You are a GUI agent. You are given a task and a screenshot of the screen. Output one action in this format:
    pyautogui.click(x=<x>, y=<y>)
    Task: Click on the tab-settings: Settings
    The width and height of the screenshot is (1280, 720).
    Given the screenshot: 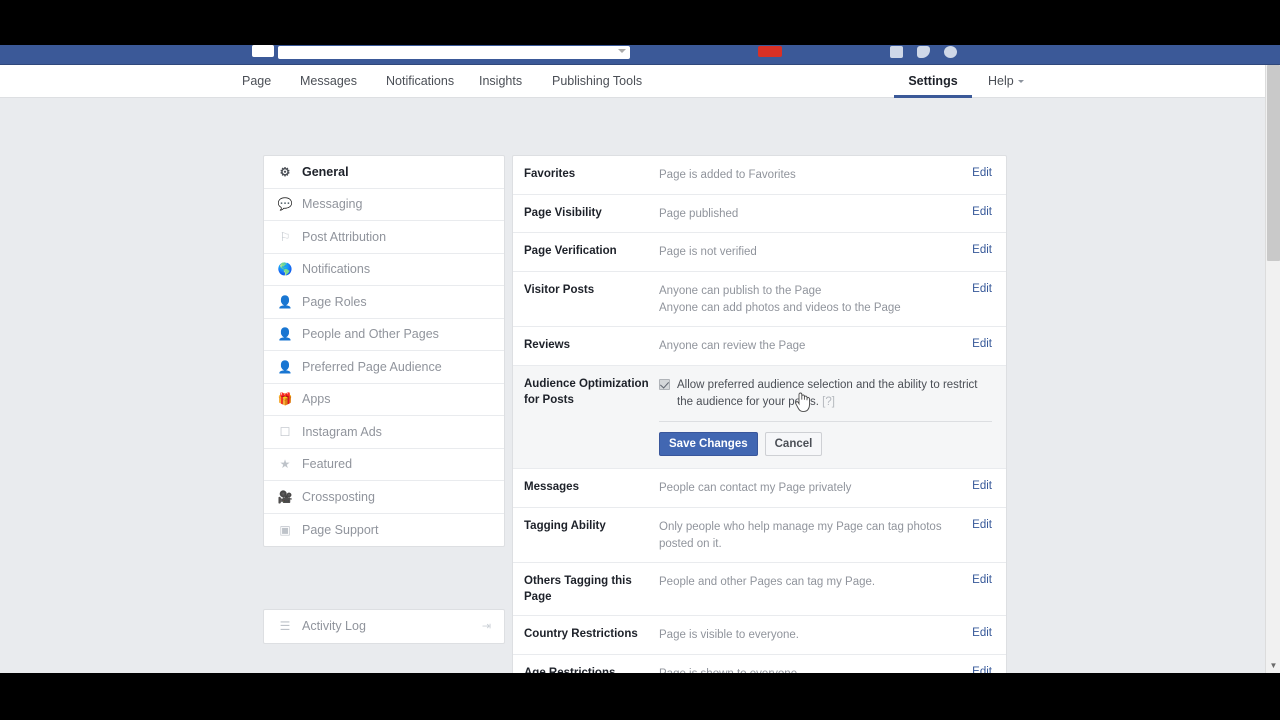 What is the action you would take?
    pyautogui.click(x=933, y=81)
    